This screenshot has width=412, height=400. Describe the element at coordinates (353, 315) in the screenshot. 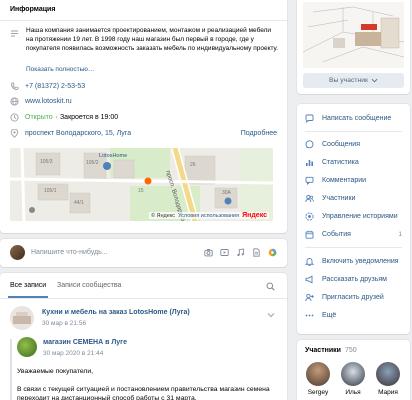

I see `menu-more: Ещё` at that location.